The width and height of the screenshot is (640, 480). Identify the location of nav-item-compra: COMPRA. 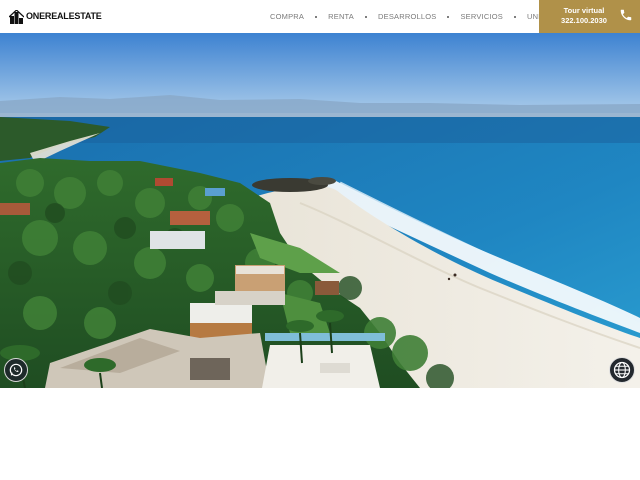
(287, 16).